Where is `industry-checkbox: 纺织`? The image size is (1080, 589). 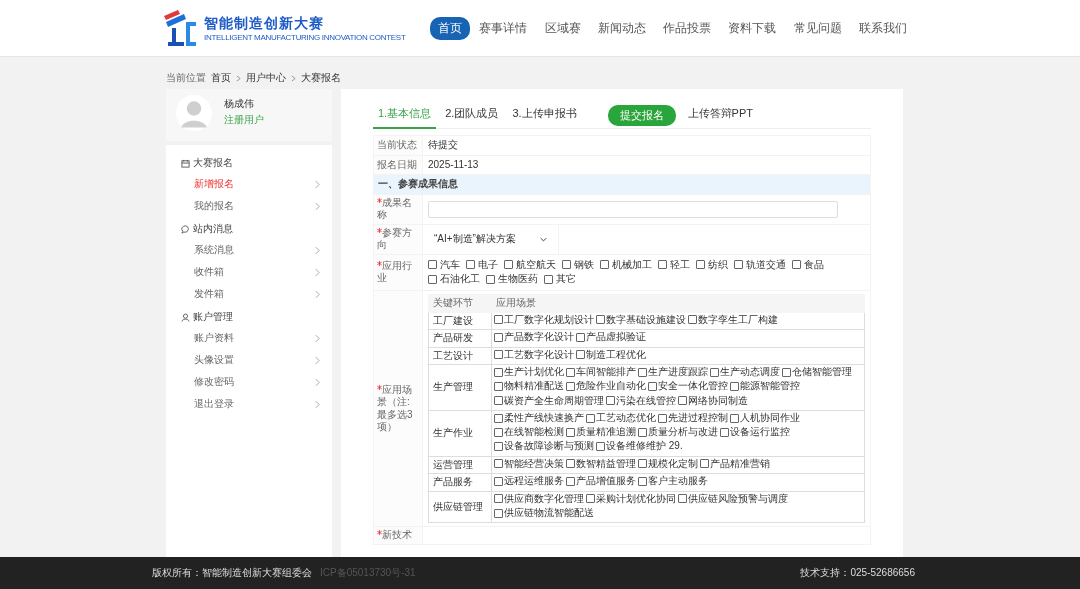
industry-checkbox: 纺织 is located at coordinates (712, 264).